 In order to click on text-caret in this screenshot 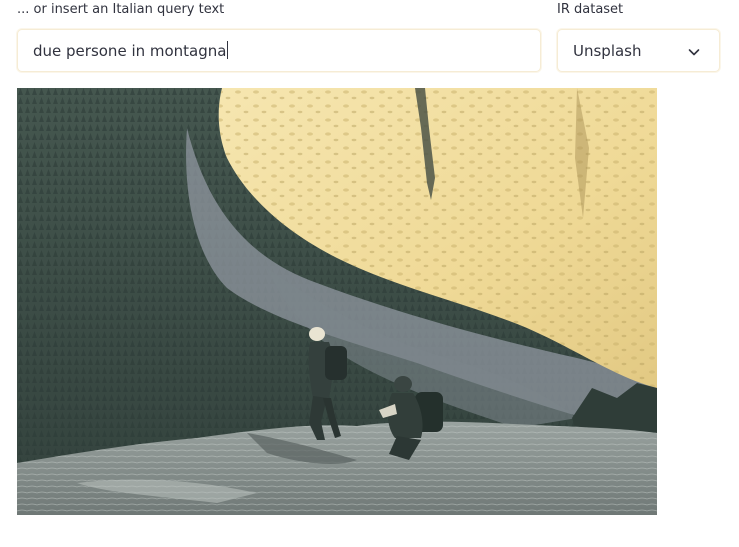, I will do `click(228, 50)`.